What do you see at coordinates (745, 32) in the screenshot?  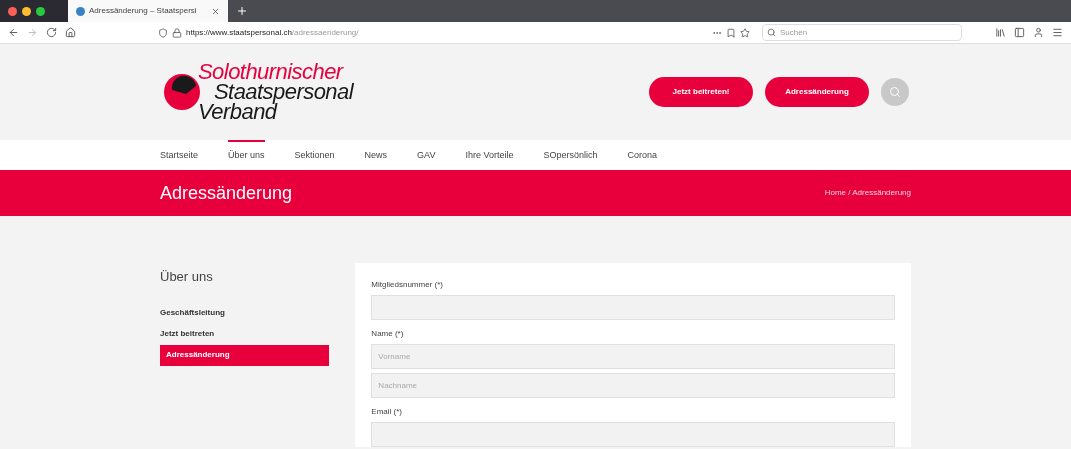 I see `star-icon` at bounding box center [745, 32].